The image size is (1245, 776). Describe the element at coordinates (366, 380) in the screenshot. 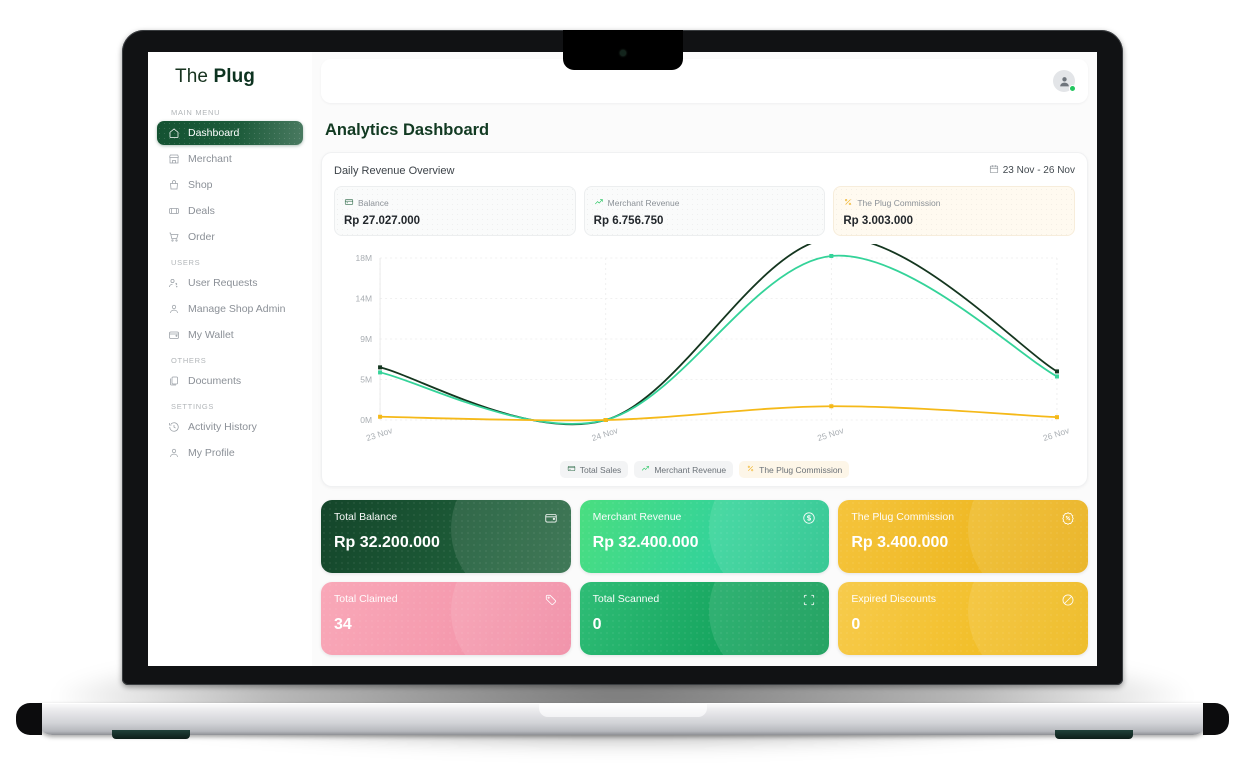

I see `svg-text: 5M` at that location.